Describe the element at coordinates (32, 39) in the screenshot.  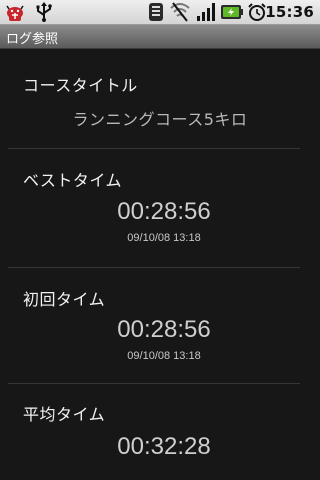
I see `page-title: ログ参照` at that location.